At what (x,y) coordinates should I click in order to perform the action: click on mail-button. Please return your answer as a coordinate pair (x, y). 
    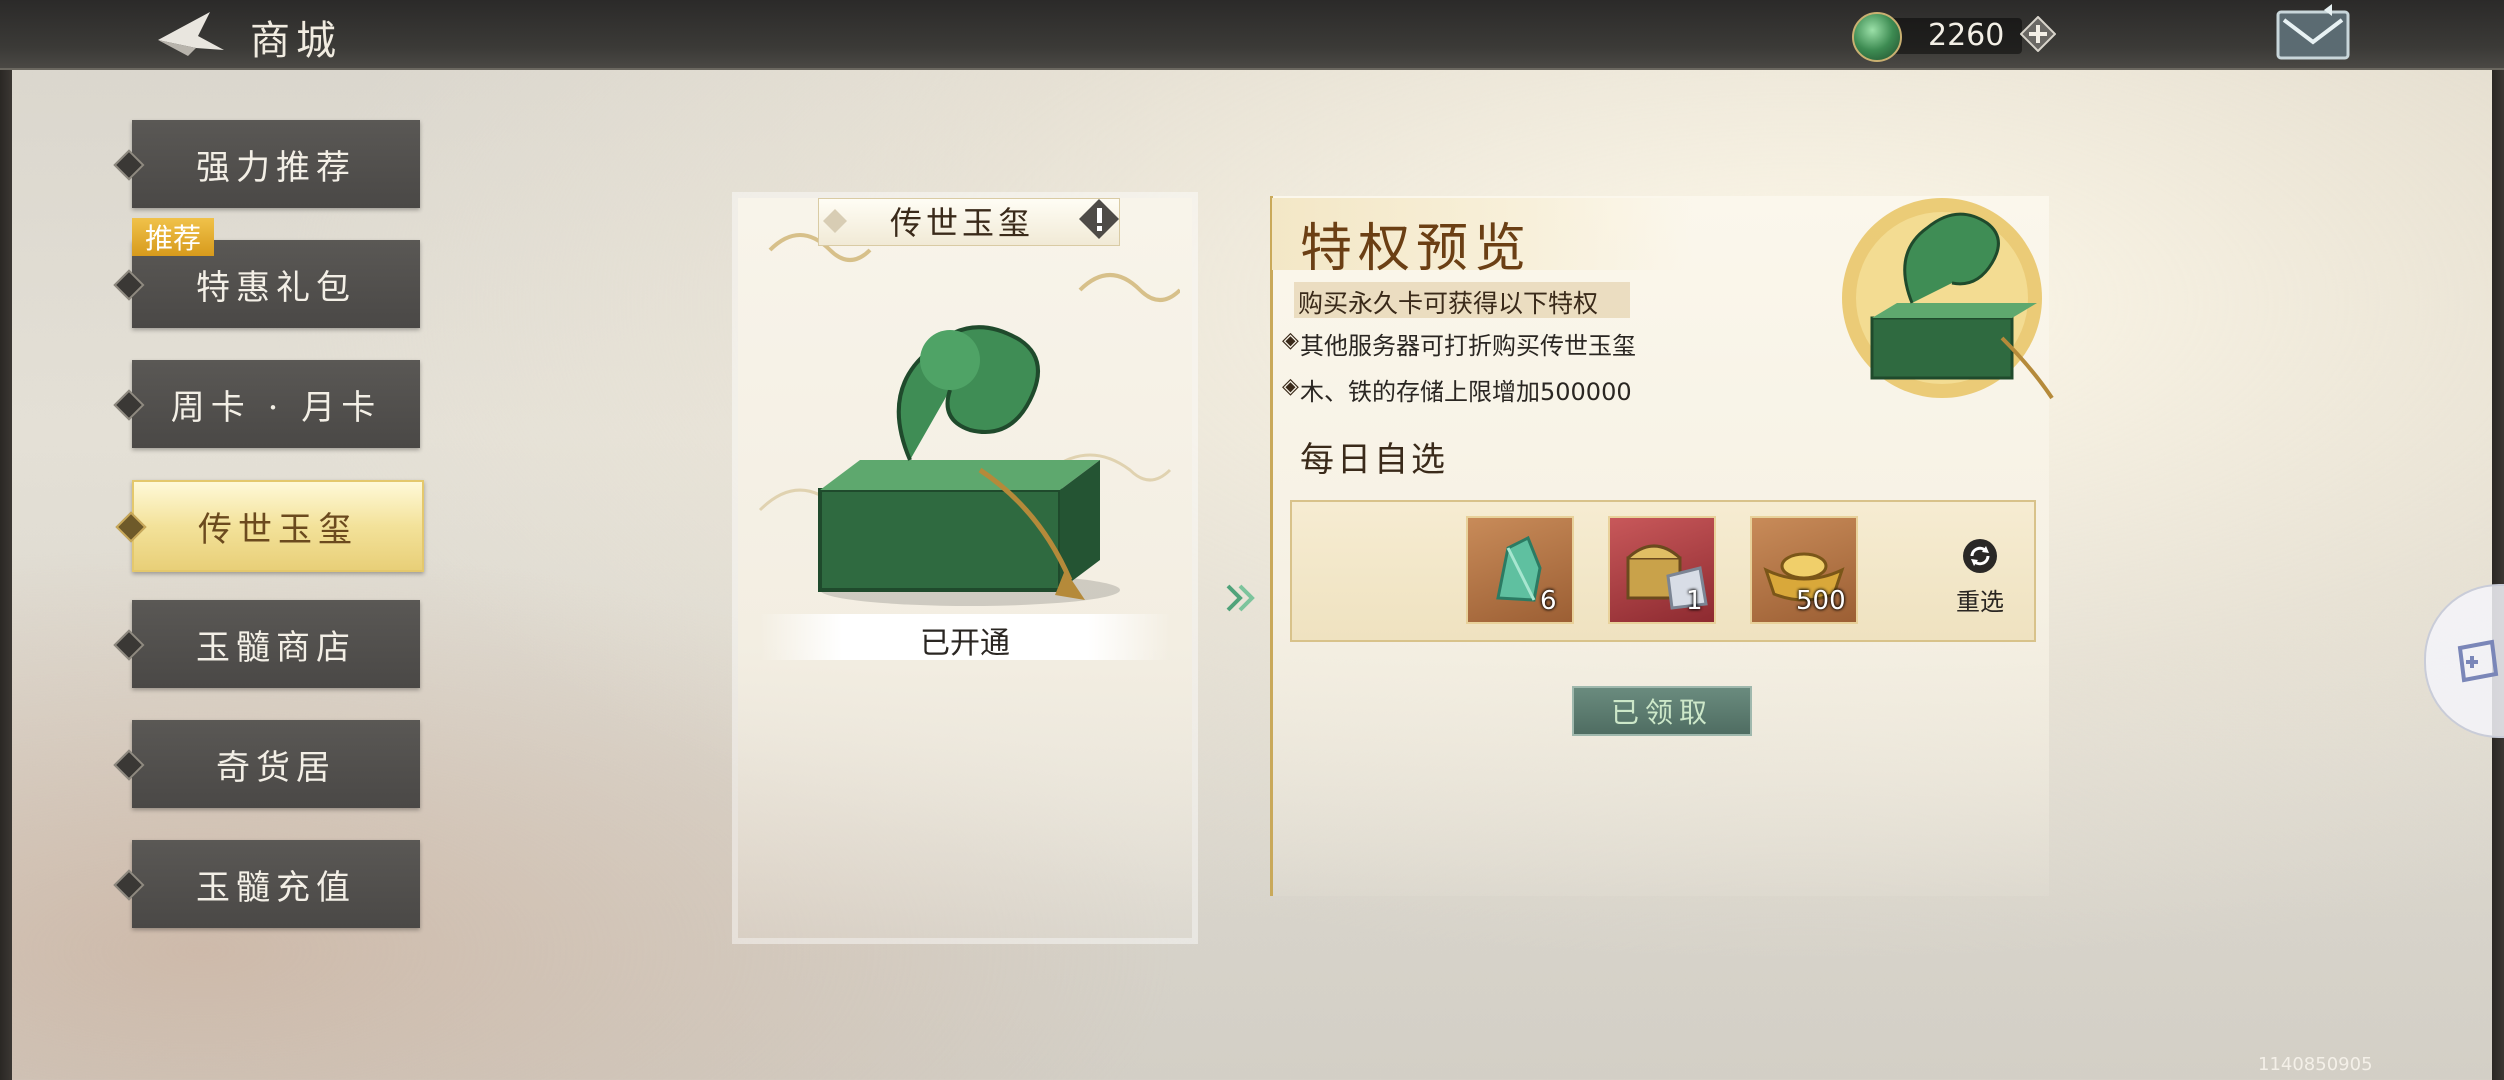
    Looking at the image, I should click on (2313, 34).